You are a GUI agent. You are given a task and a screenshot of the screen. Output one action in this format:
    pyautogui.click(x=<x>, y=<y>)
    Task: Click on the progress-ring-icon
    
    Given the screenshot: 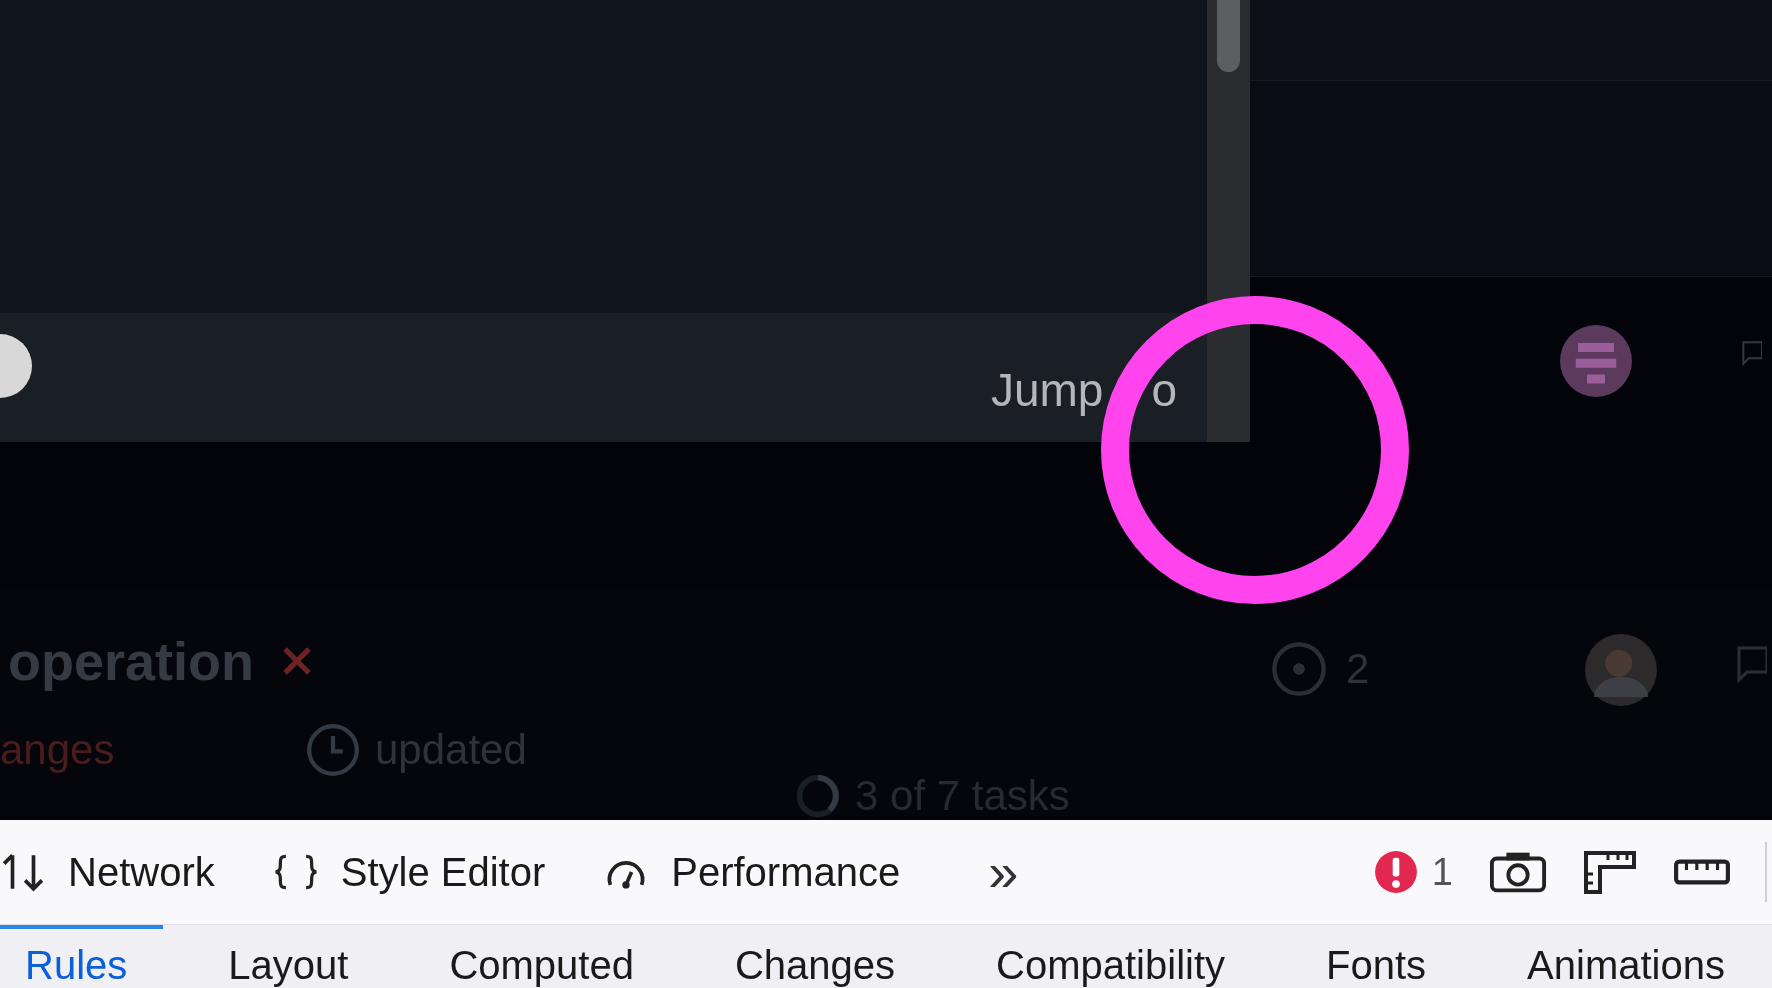 What is the action you would take?
    pyautogui.click(x=818, y=796)
    